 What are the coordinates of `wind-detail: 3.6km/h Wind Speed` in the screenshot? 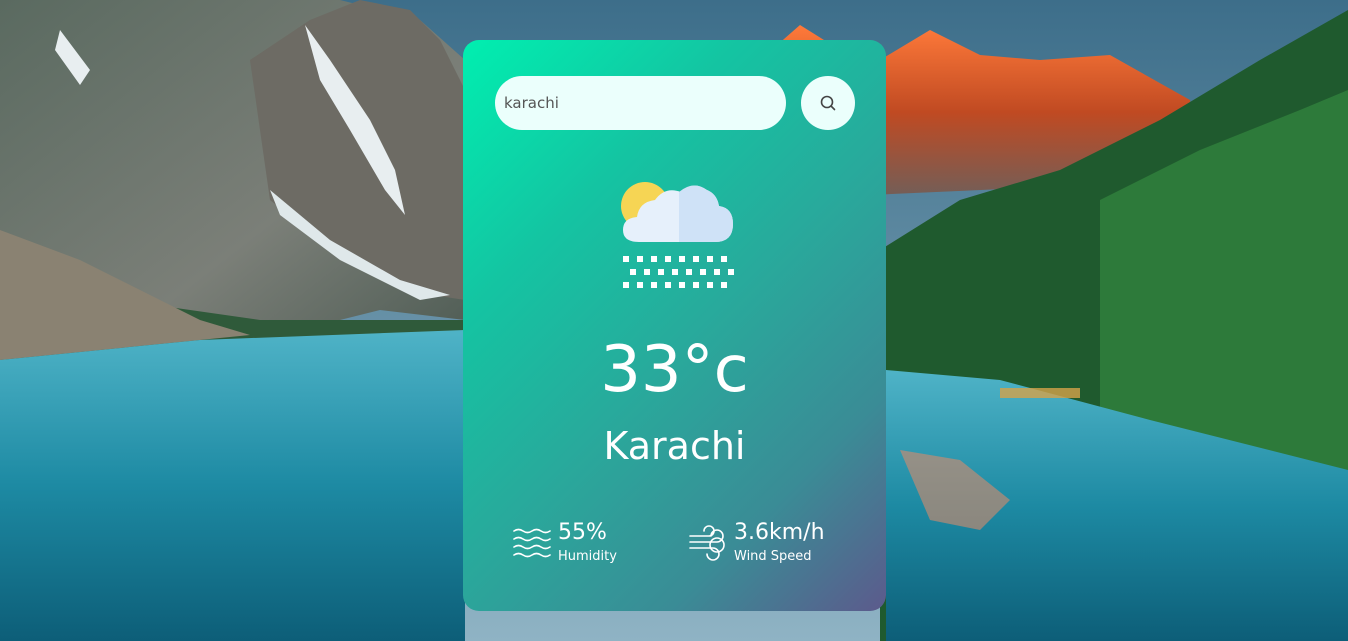 It's located at (756, 542).